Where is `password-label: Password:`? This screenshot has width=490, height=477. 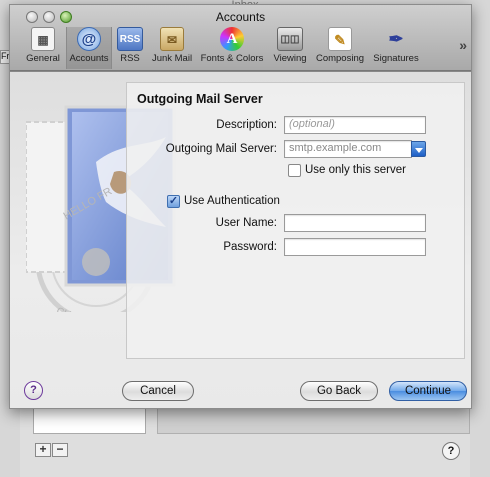
password-label: Password: is located at coordinates (250, 247).